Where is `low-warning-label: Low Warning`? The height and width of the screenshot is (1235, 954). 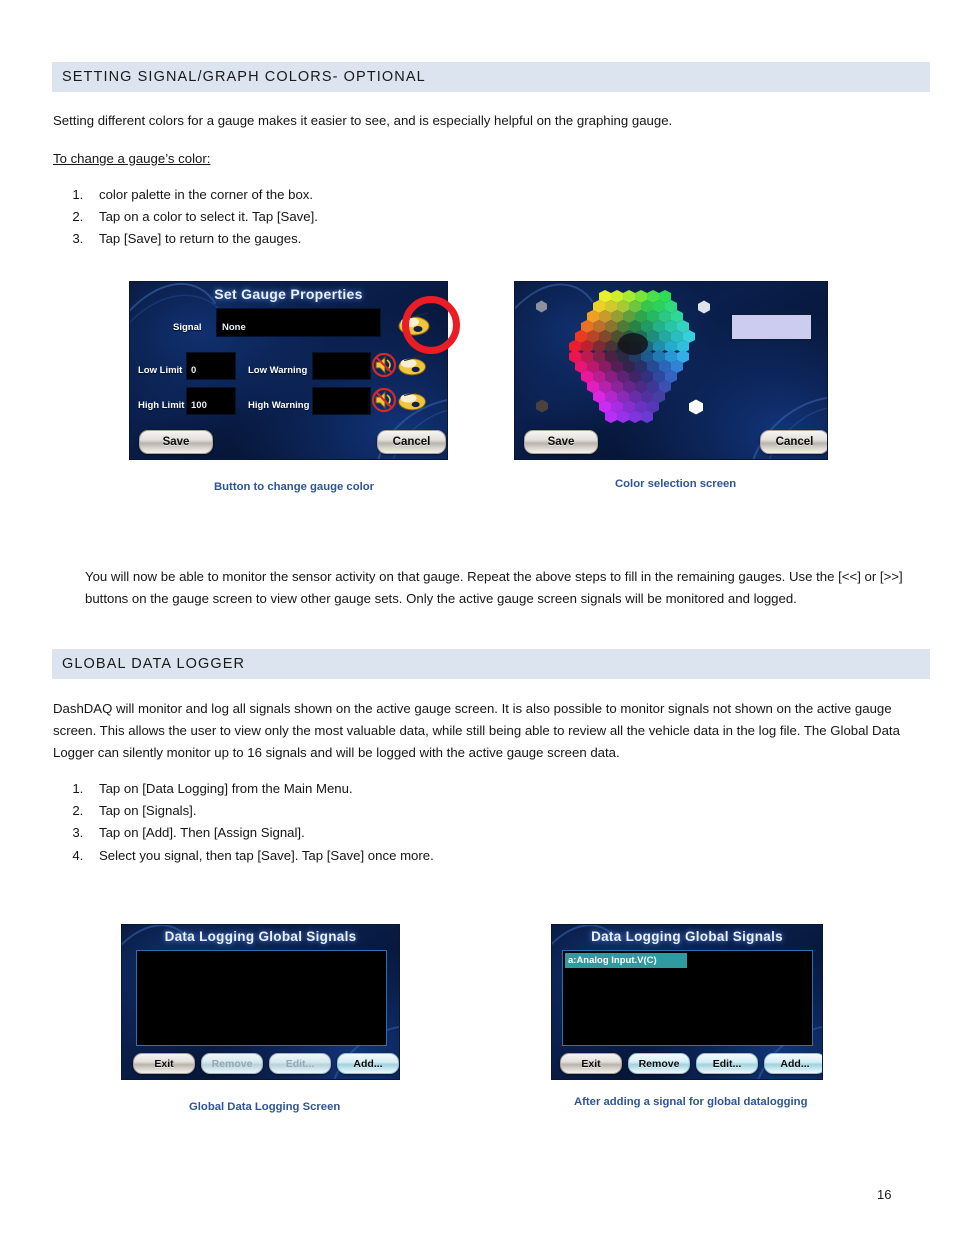 low-warning-label: Low Warning is located at coordinates (278, 370).